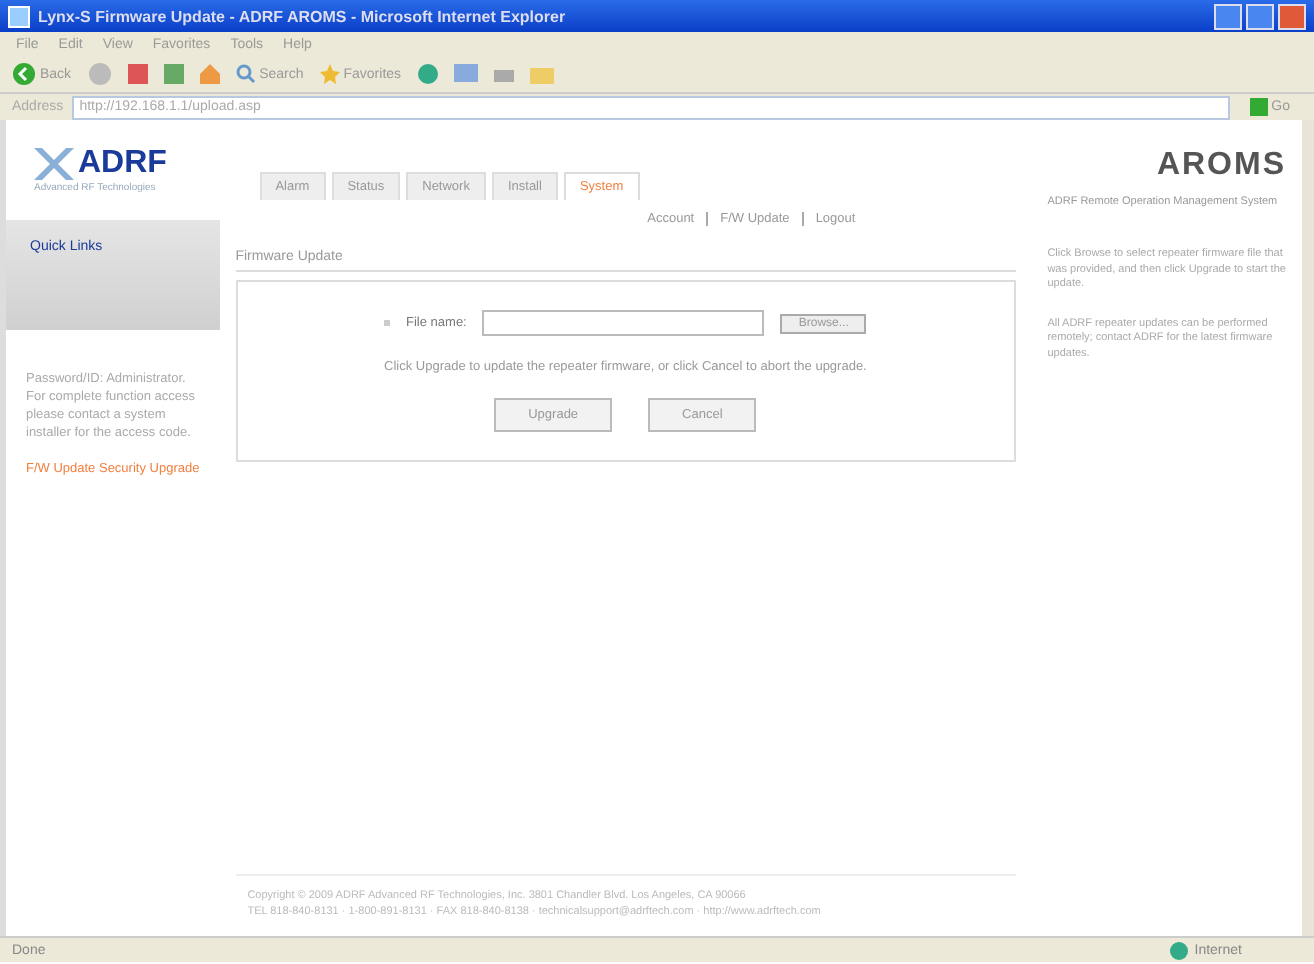 The height and width of the screenshot is (964, 1314). I want to click on star-icon, so click(329, 74).